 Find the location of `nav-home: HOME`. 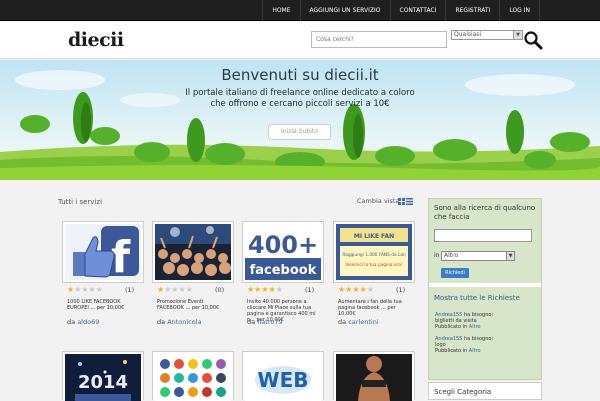

nav-home: HOME is located at coordinates (280, 10).